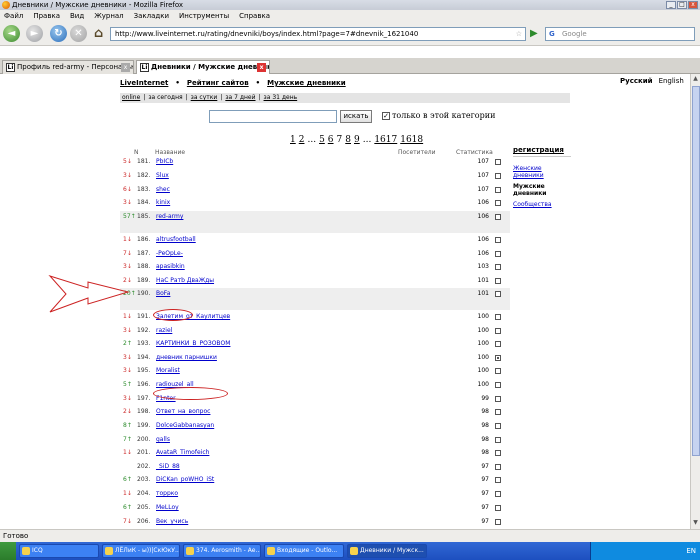 Image resolution: width=700 pixels, height=560 pixels. I want to click on diary-link: AvataR_Timofeich, so click(182, 453).